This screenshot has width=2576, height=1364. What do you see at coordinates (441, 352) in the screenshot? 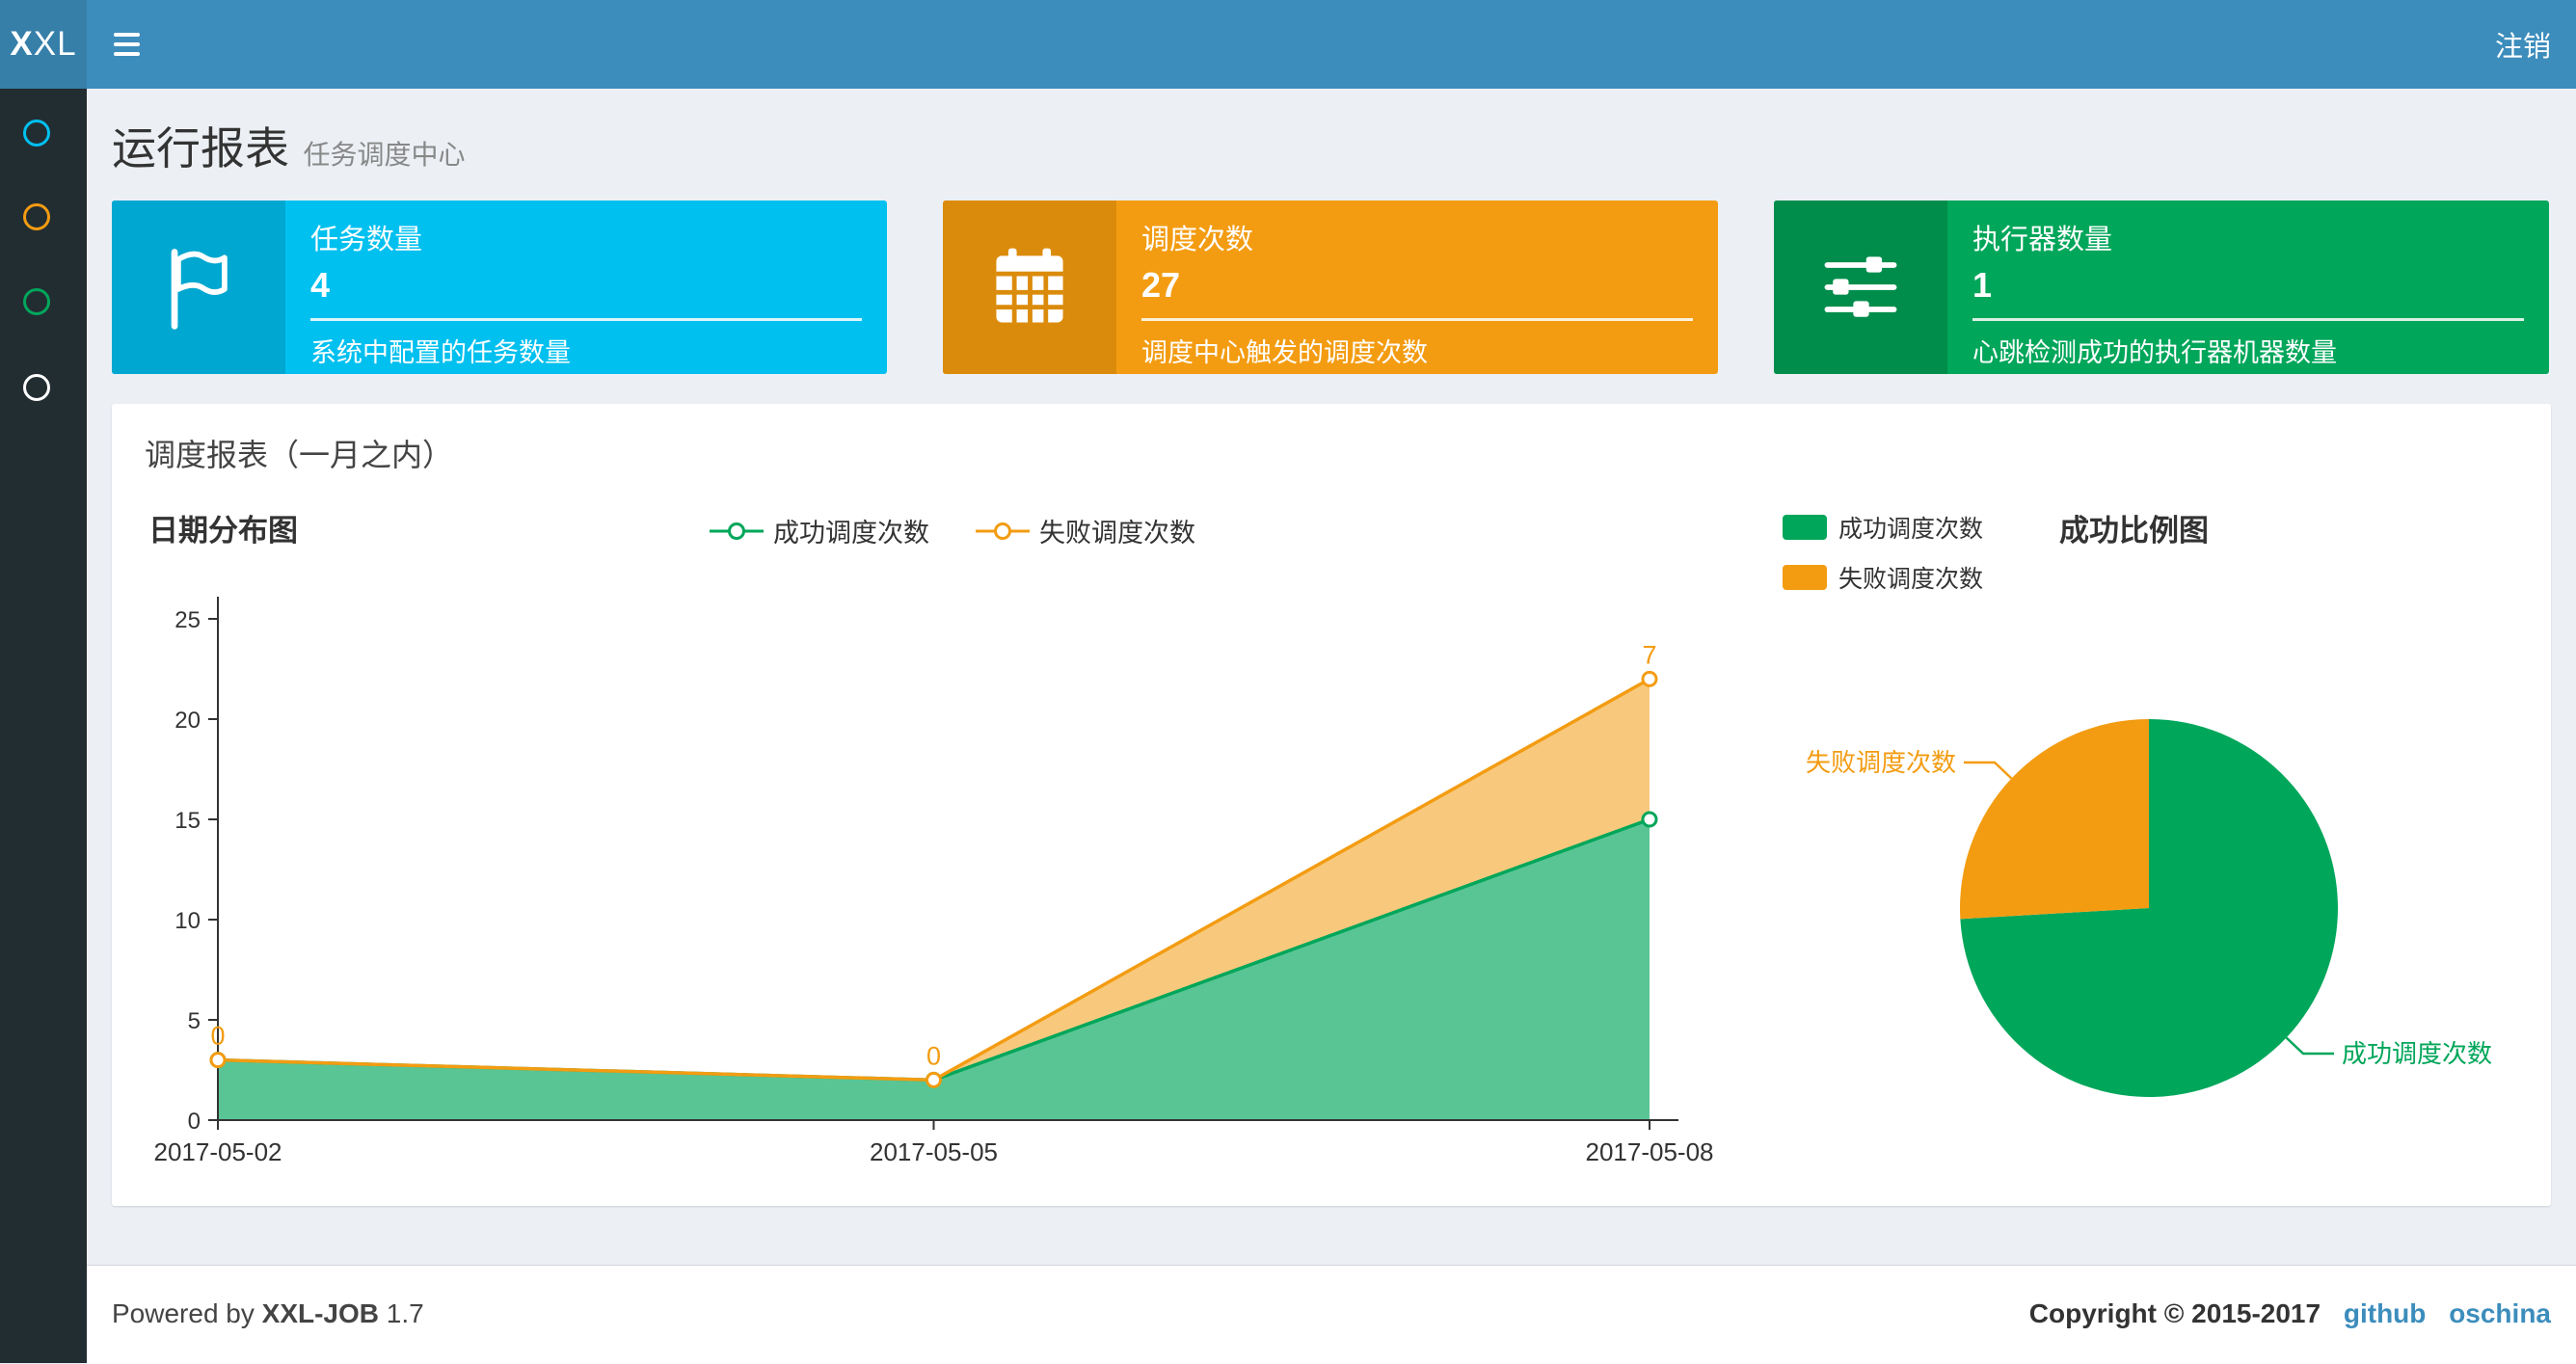
I see `info-box-desc: 系统中配置的任务数量` at bounding box center [441, 352].